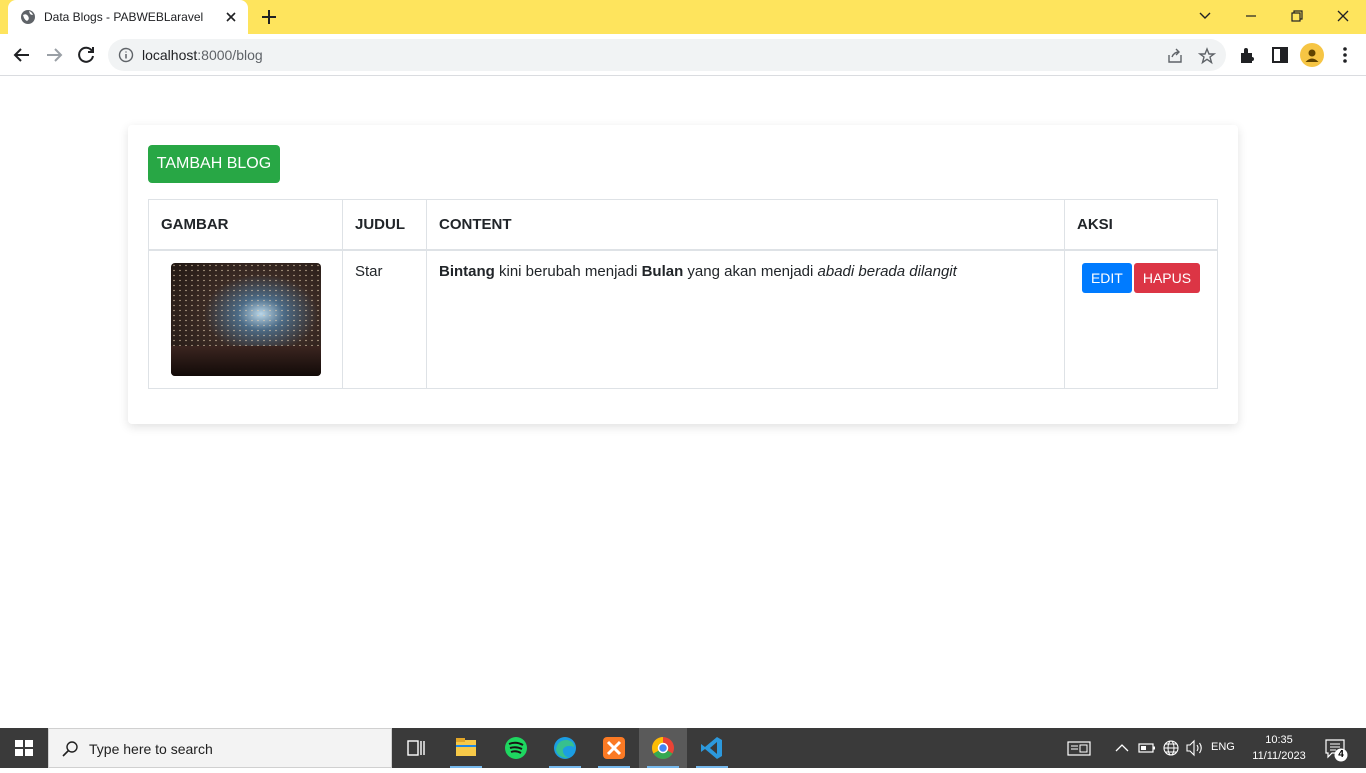 This screenshot has width=1366, height=773. I want to click on table-header-row: GAMBAR JUDUL CONTENT AKSI, so click(683, 225).